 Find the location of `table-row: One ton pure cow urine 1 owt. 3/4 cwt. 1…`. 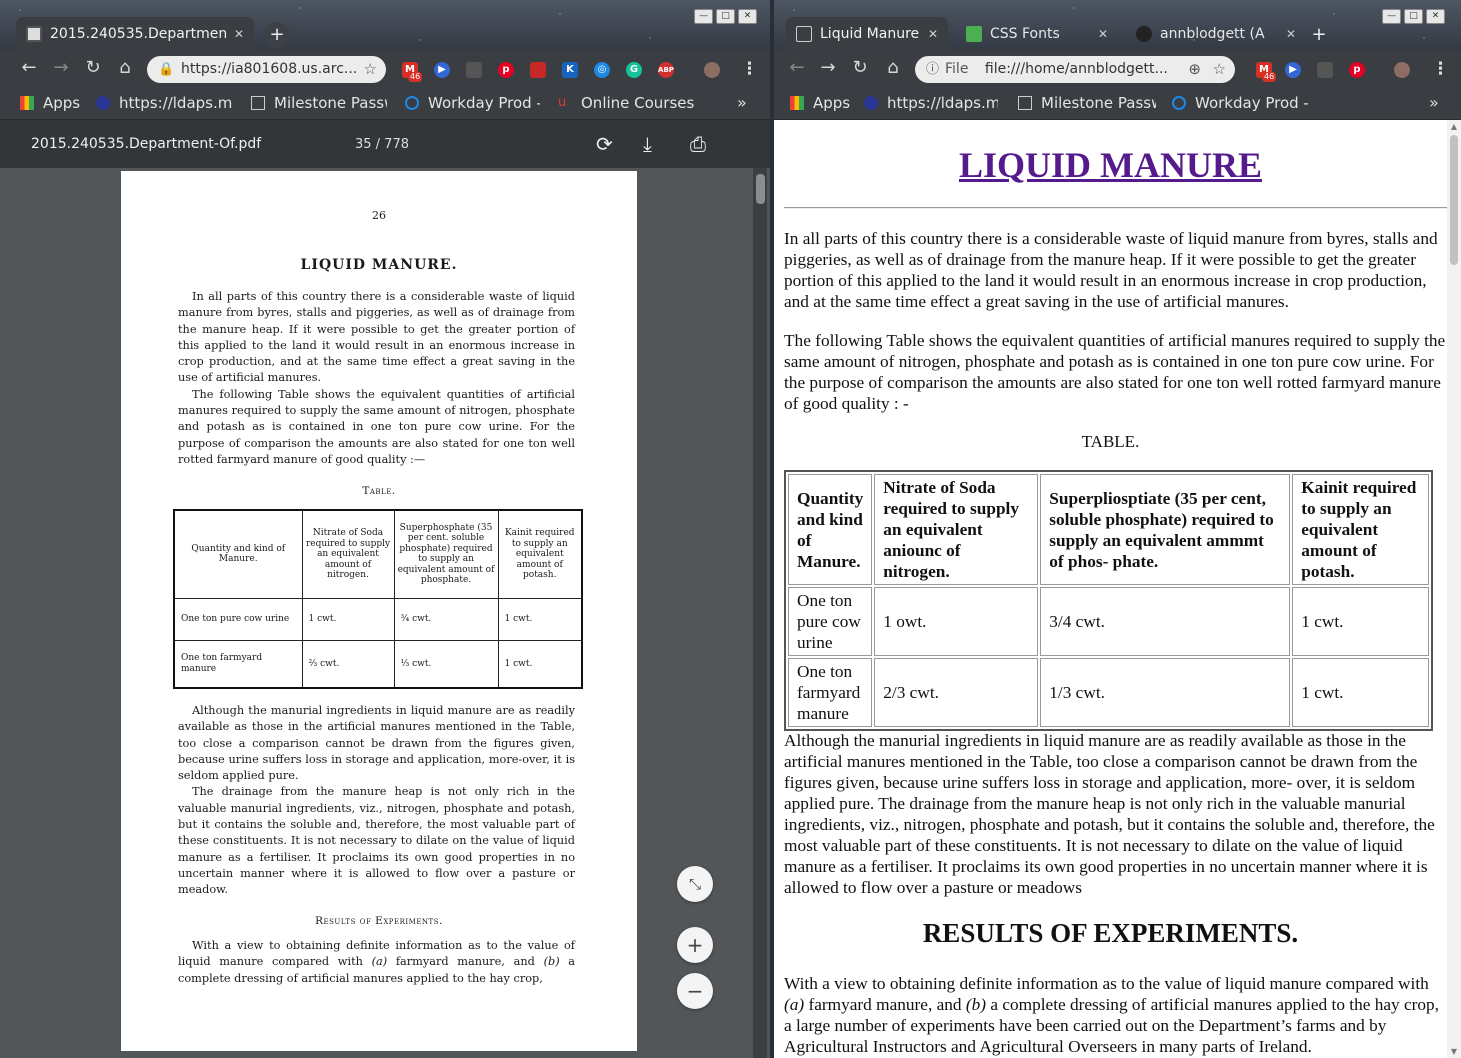

table-row: One ton pure cow urine 1 owt. 3/4 cwt. 1… is located at coordinates (1108, 621).